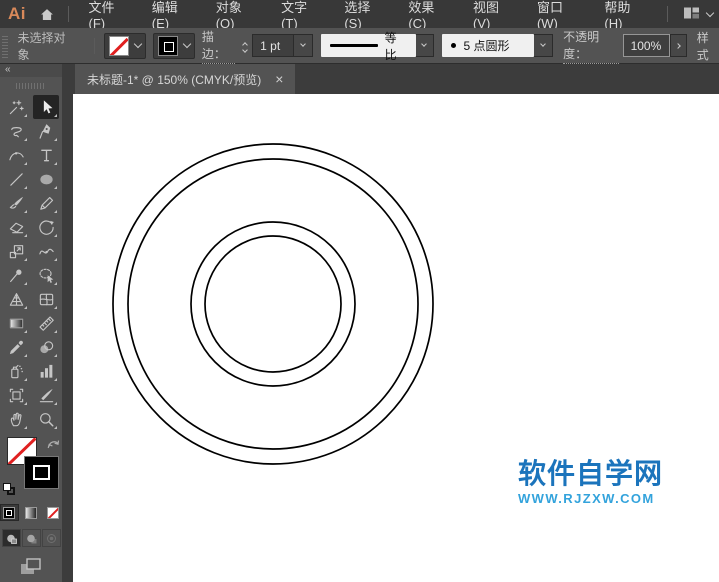  Describe the element at coordinates (646, 45) in the screenshot. I see `opacity-input: 100%` at that location.